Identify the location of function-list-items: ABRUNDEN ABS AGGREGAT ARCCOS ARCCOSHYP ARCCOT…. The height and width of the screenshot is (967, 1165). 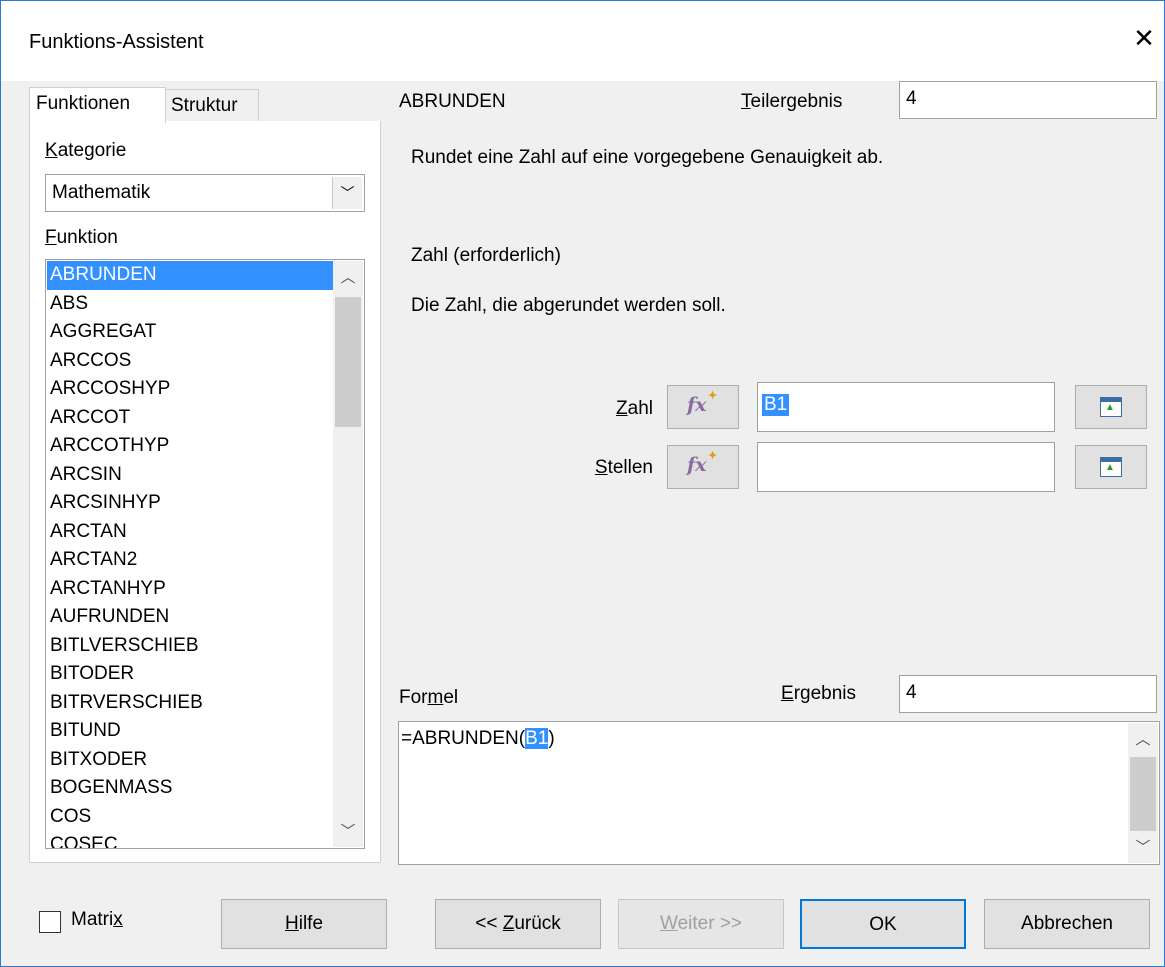
(190, 554).